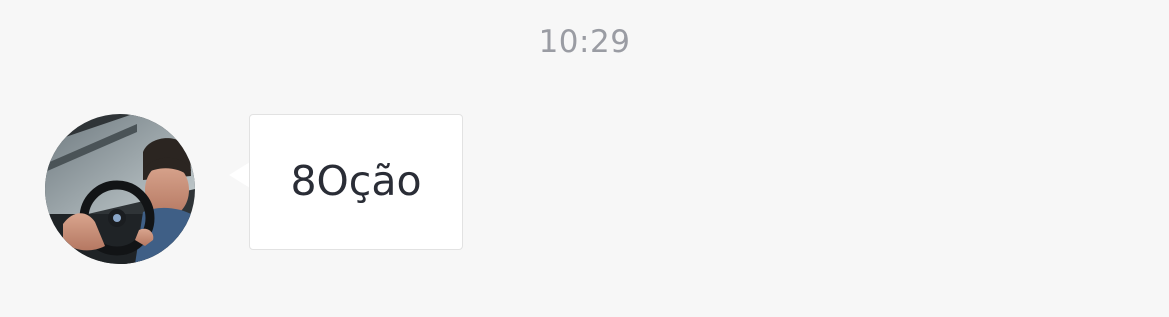  I want to click on message-bubble-tail, so click(239, 175).